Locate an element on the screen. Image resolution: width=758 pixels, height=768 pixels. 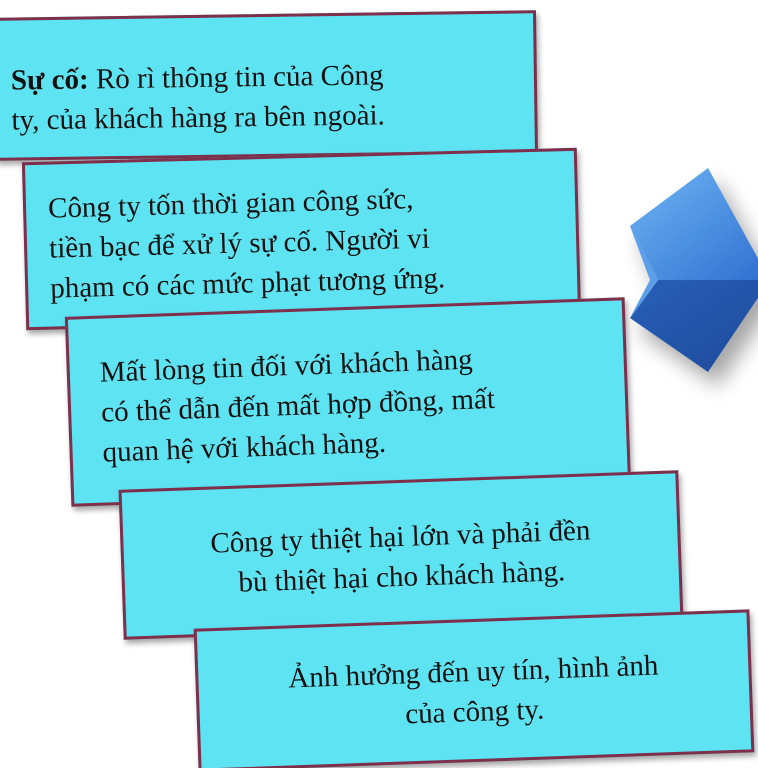
incident-line-1-text: Rò rì thông tin của Công is located at coordinates (239, 77).